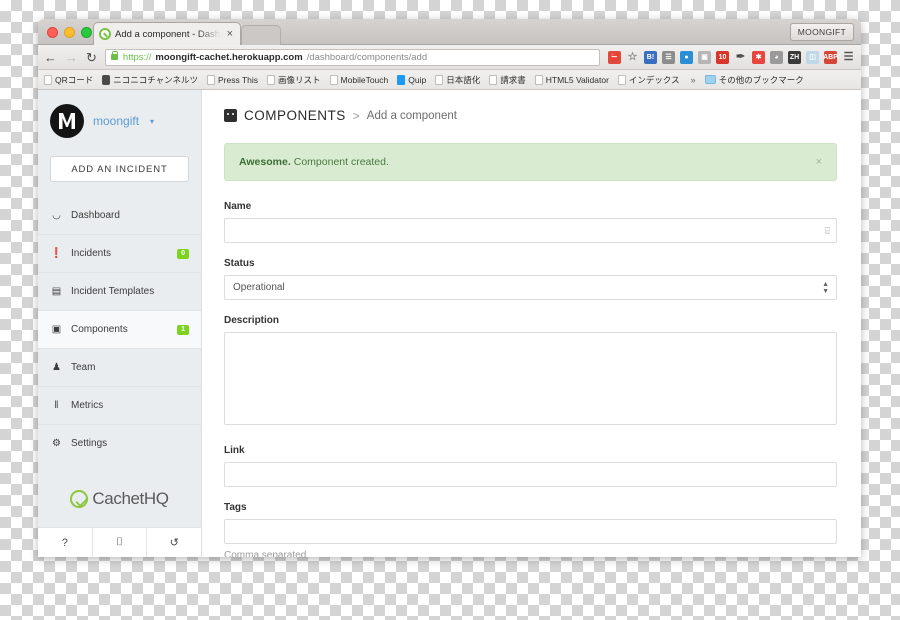 Image resolution: width=900 pixels, height=620 pixels. I want to click on cachethq-wordmark: CachetHQ, so click(130, 498).